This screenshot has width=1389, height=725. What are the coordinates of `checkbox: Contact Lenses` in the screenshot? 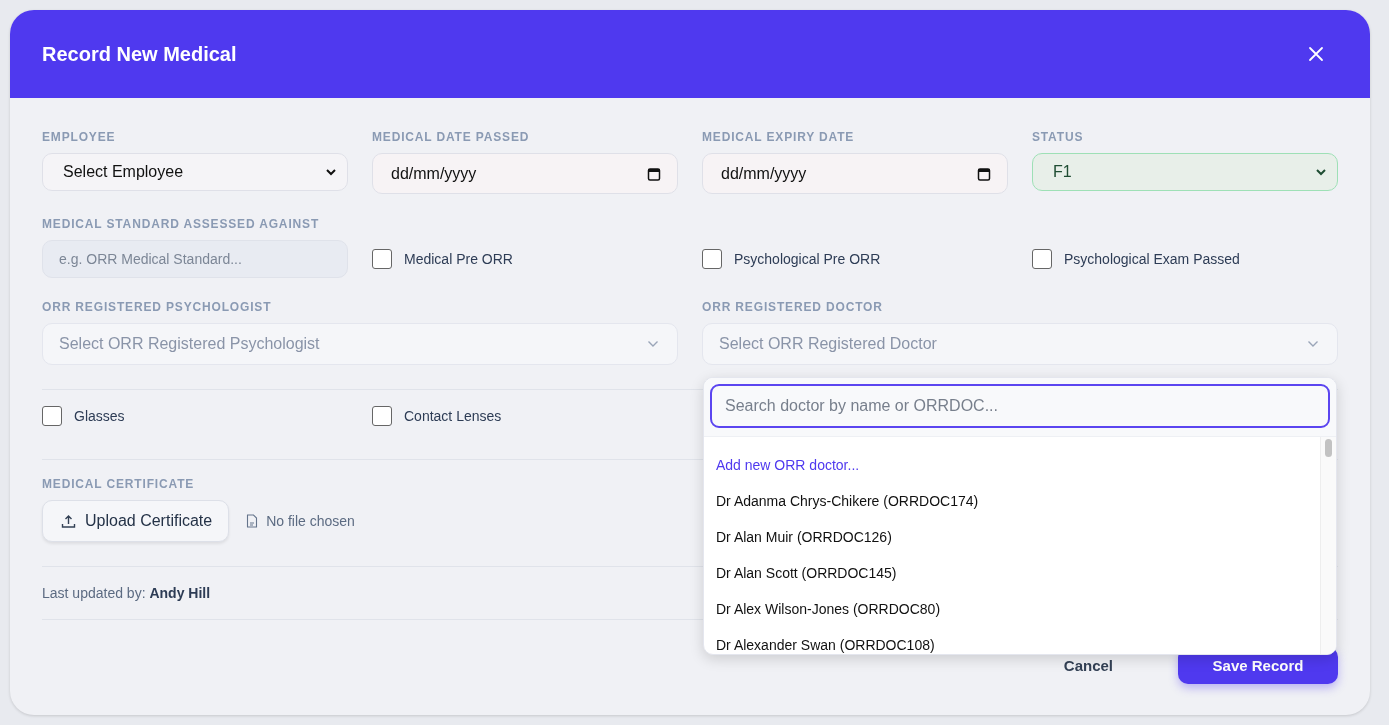 It's located at (525, 416).